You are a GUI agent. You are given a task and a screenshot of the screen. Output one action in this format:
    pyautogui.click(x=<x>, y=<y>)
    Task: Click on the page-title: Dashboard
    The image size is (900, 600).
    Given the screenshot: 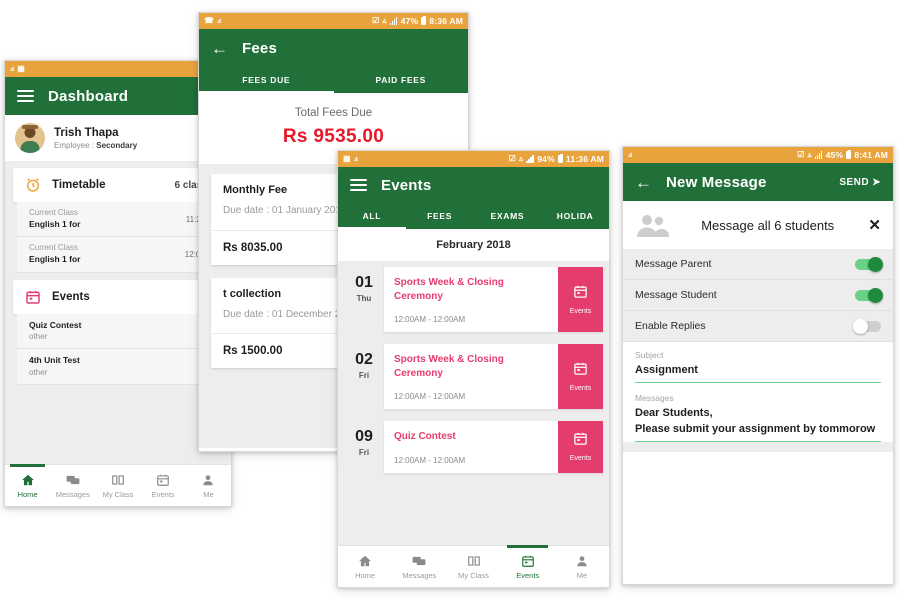 What is the action you would take?
    pyautogui.click(x=88, y=96)
    